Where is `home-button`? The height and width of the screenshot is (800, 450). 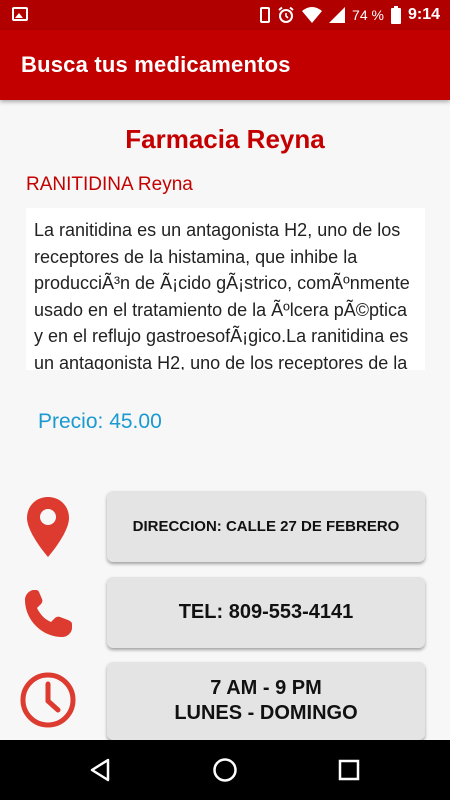 home-button is located at coordinates (225, 770).